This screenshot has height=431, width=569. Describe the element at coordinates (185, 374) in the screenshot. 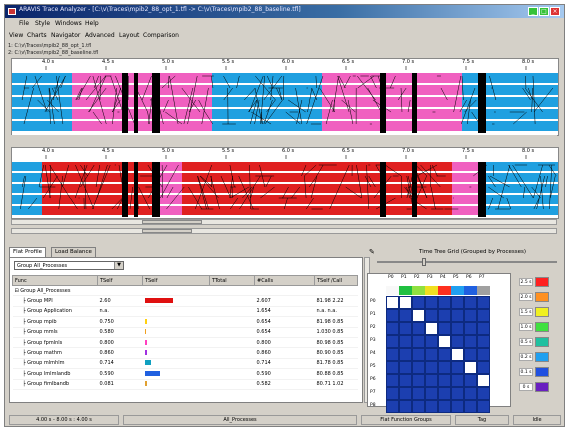

I see `table-row: ├ Group lmlmlandb 0.590 0.590 80.88 0.85` at that location.